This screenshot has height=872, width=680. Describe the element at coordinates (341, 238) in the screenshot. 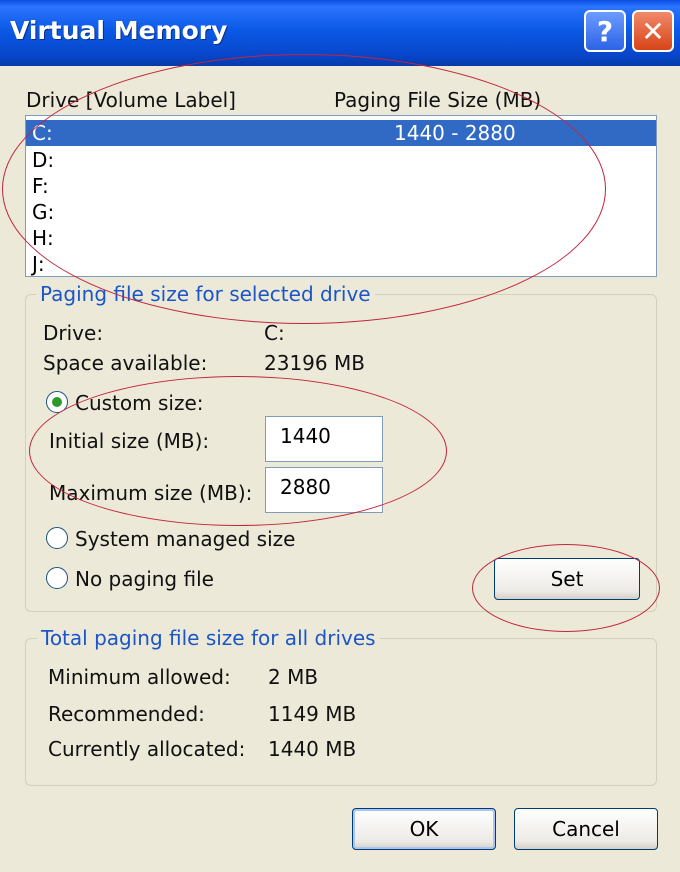

I see `drive-row-h: H:` at that location.